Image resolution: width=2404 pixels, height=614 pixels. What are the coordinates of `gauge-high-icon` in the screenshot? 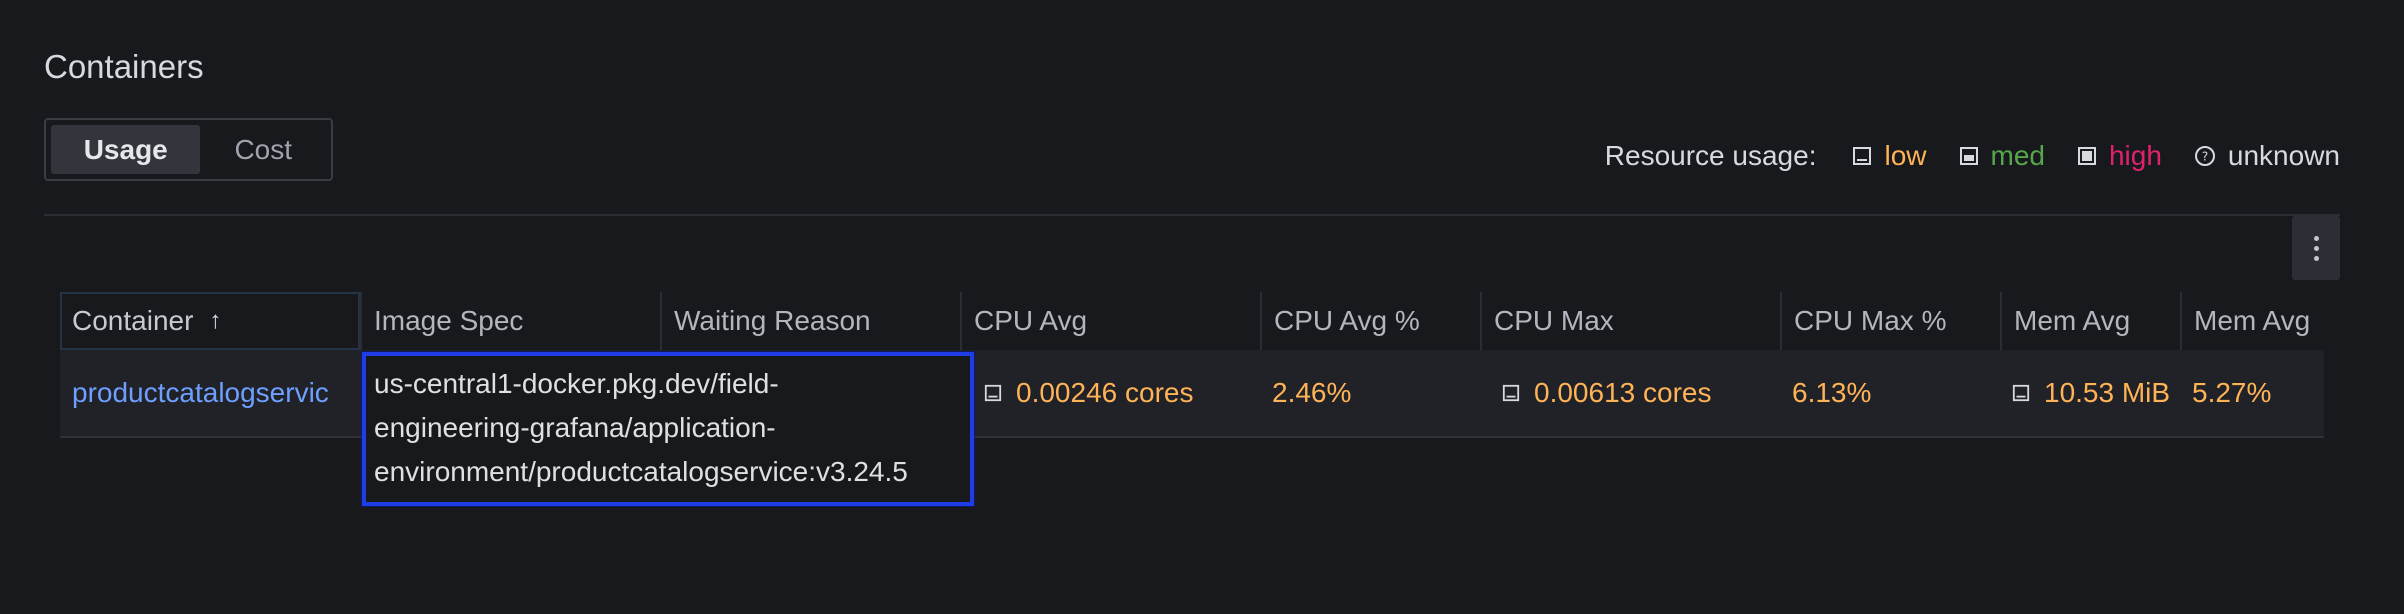 It's located at (2086, 156).